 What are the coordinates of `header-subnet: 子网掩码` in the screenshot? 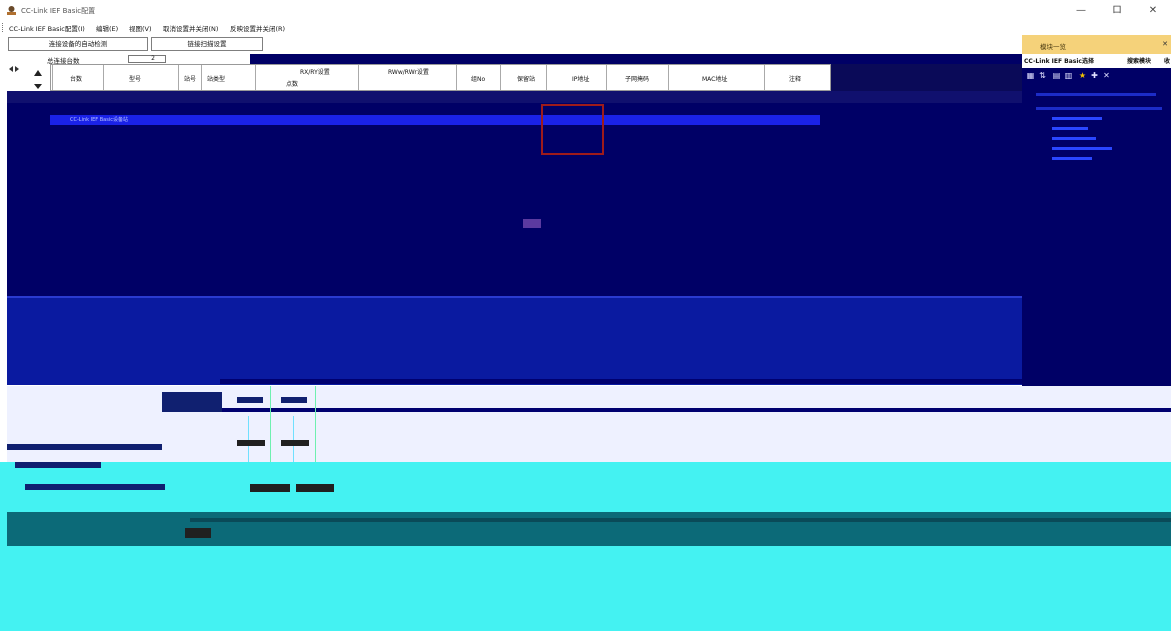 It's located at (637, 78).